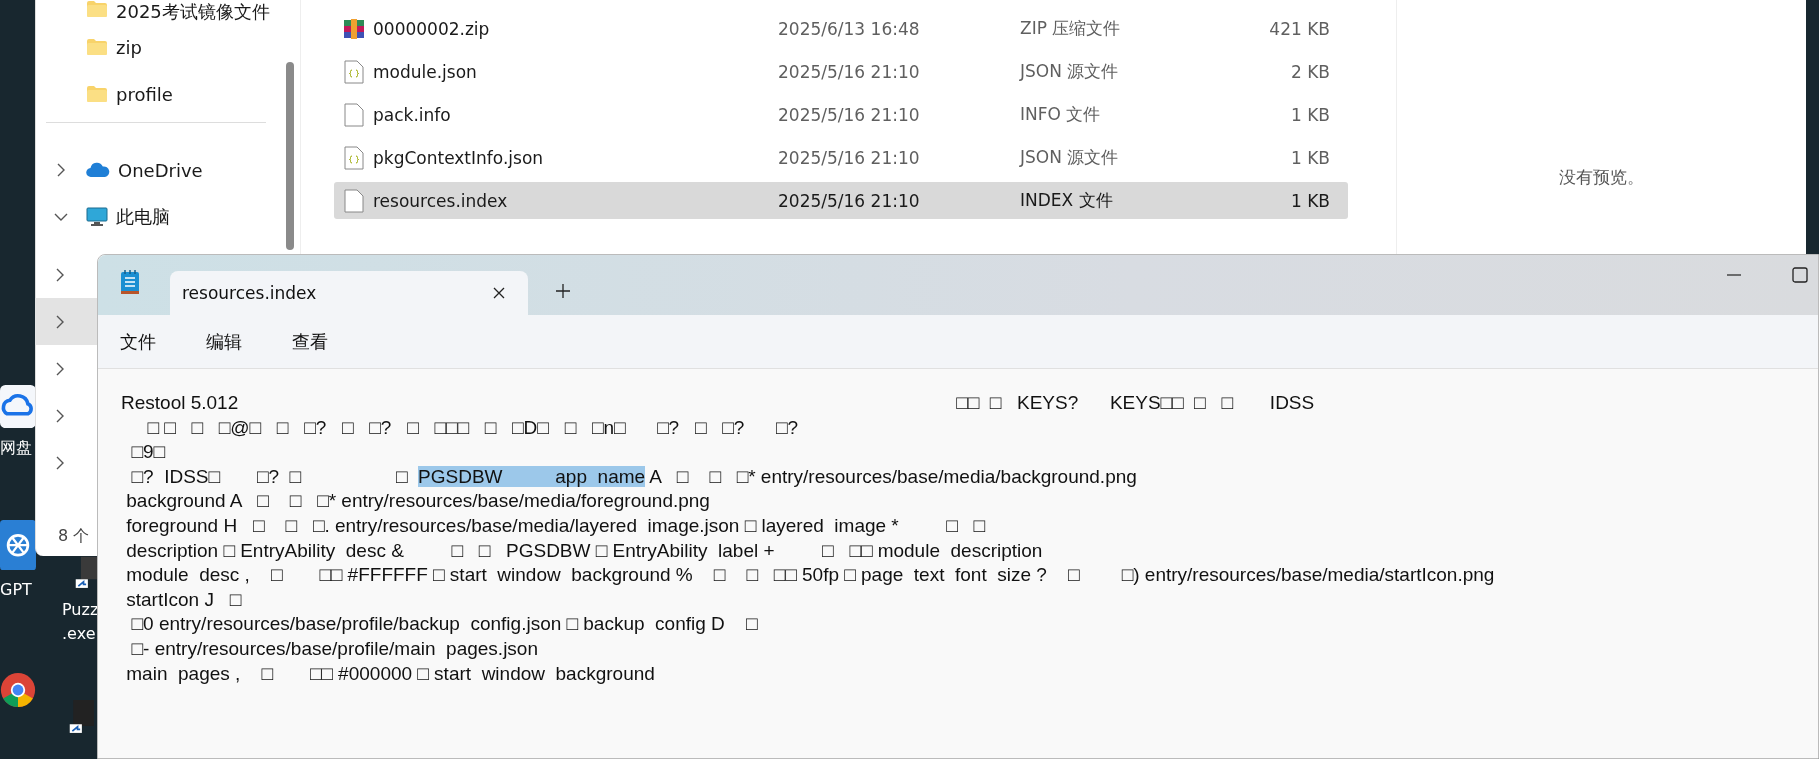 The image size is (1819, 759). Describe the element at coordinates (224, 341) in the screenshot. I see `menu-item: 编辑` at that location.